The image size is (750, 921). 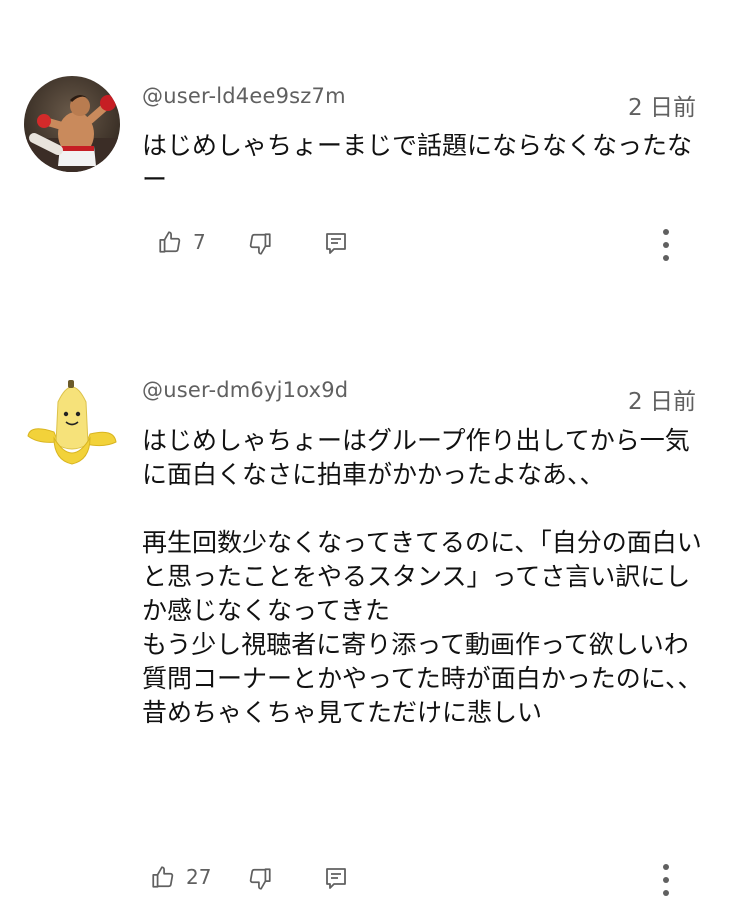 I want to click on like-count: 7, so click(x=199, y=242).